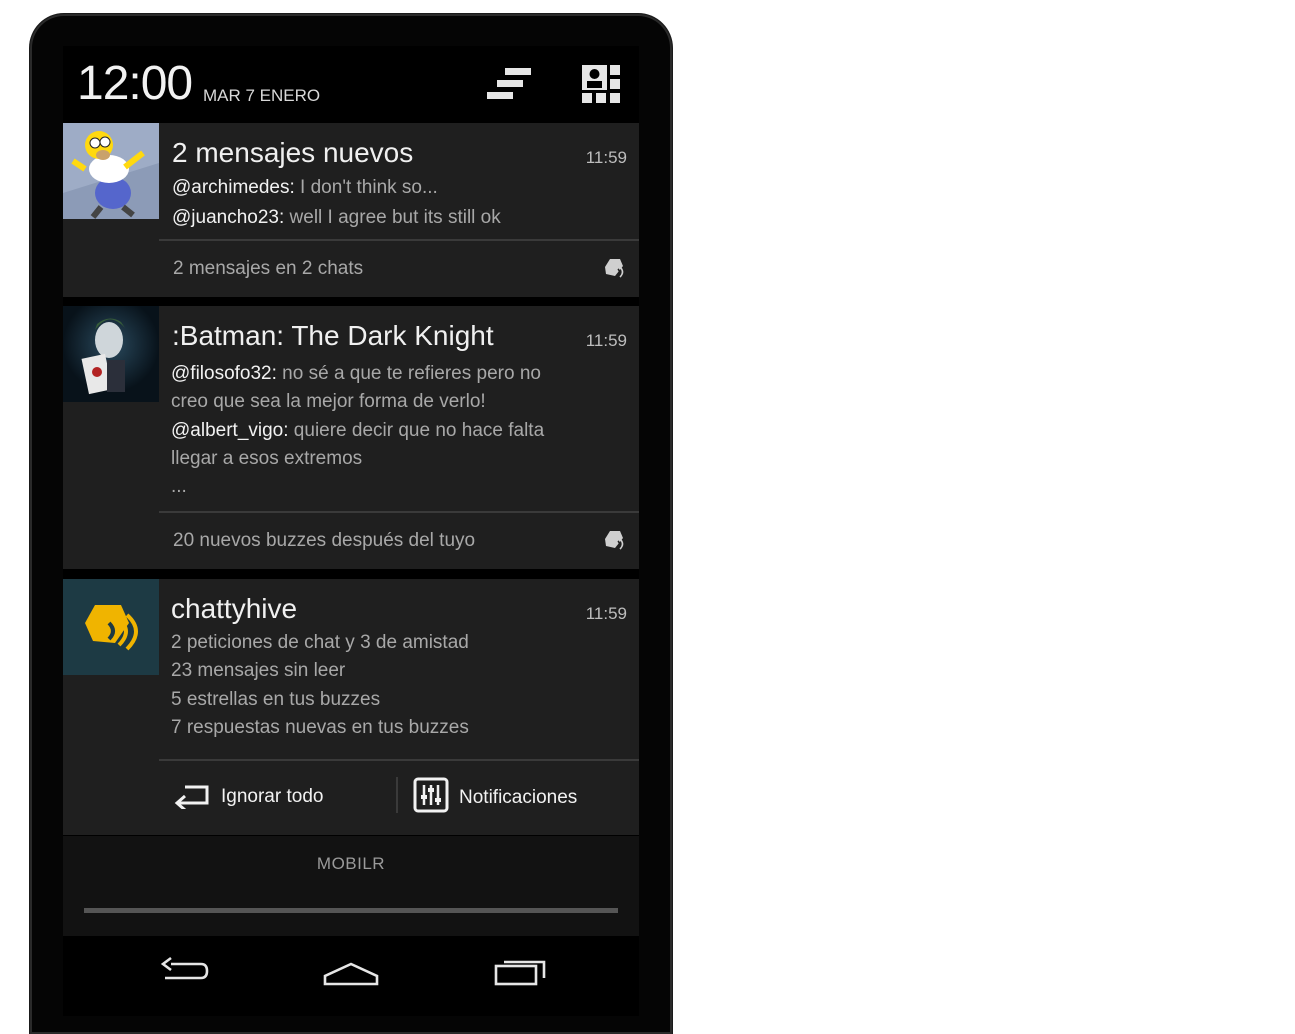 The width and height of the screenshot is (1295, 1034). What do you see at coordinates (272, 796) in the screenshot?
I see `dismiss-all-label: Ignorar todo` at bounding box center [272, 796].